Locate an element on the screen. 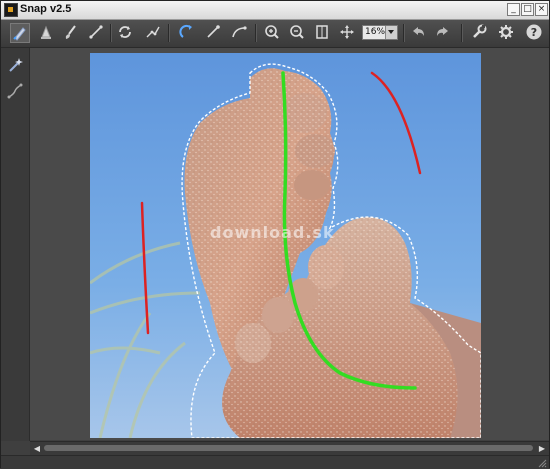 Image resolution: width=550 pixels, height=469 pixels. polyline-button is located at coordinates (154, 33).